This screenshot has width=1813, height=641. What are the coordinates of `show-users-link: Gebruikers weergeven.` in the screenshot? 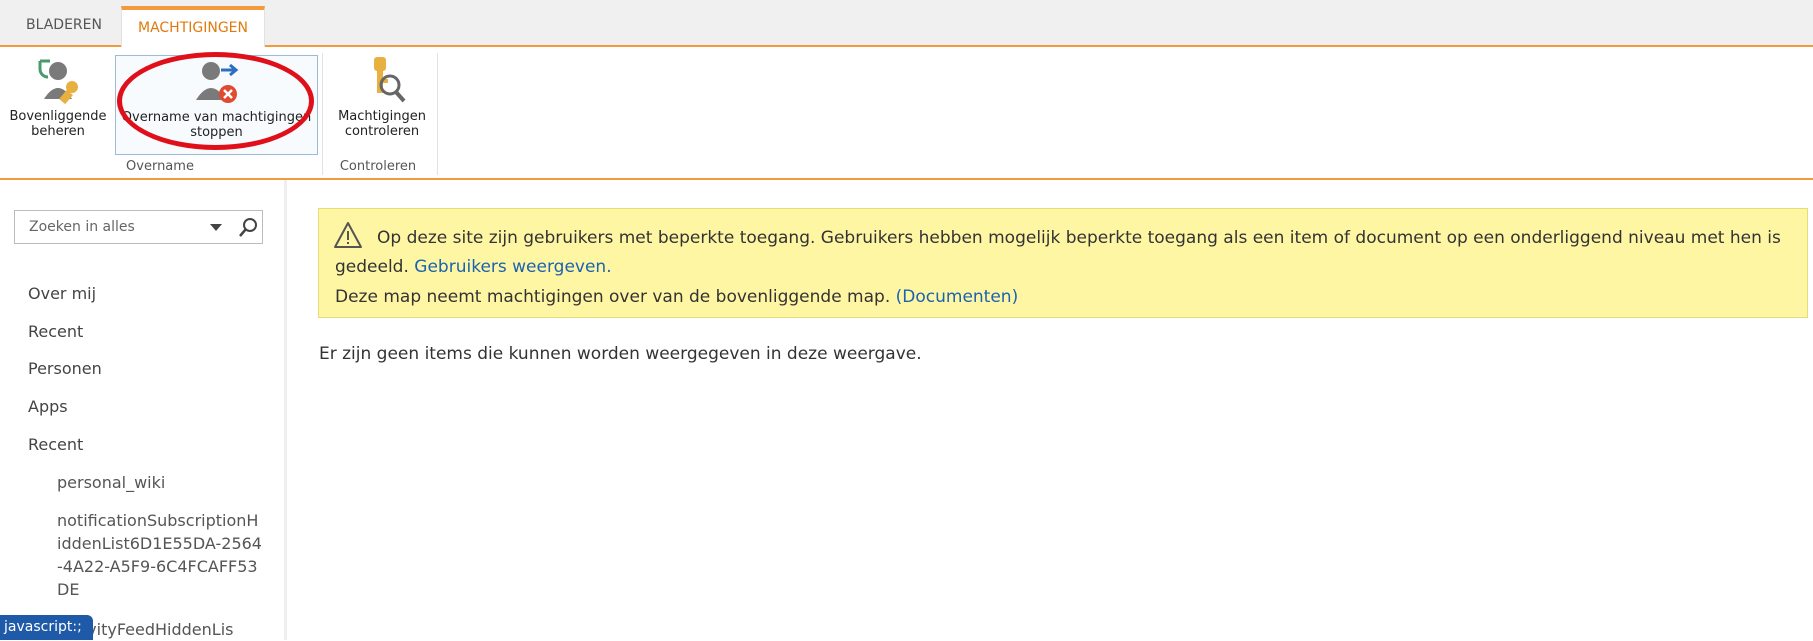 It's located at (512, 267).